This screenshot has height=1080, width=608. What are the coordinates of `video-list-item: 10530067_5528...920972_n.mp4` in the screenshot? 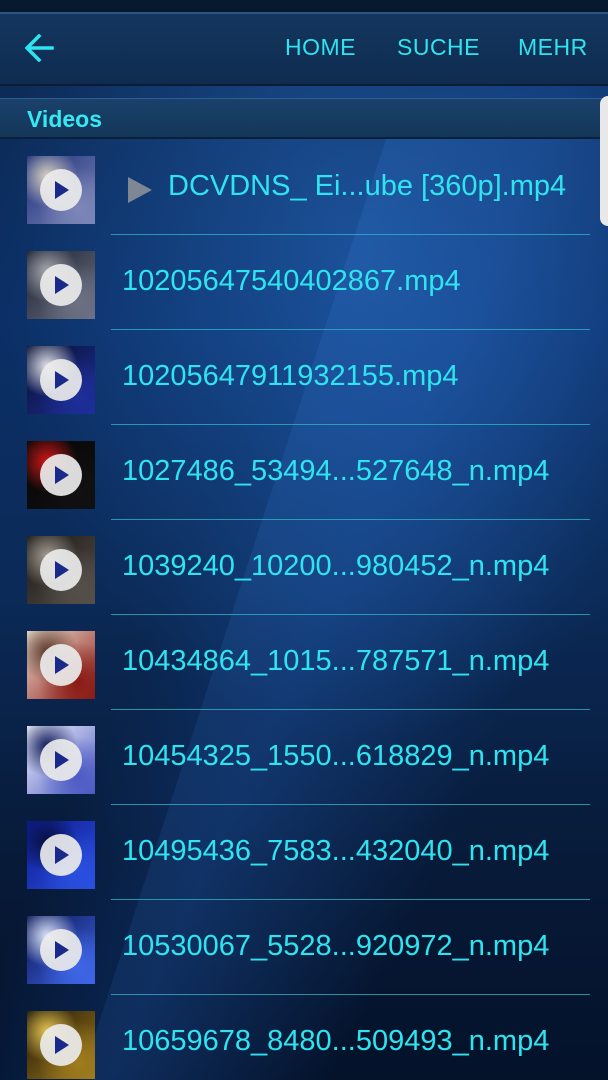 It's located at (304, 947).